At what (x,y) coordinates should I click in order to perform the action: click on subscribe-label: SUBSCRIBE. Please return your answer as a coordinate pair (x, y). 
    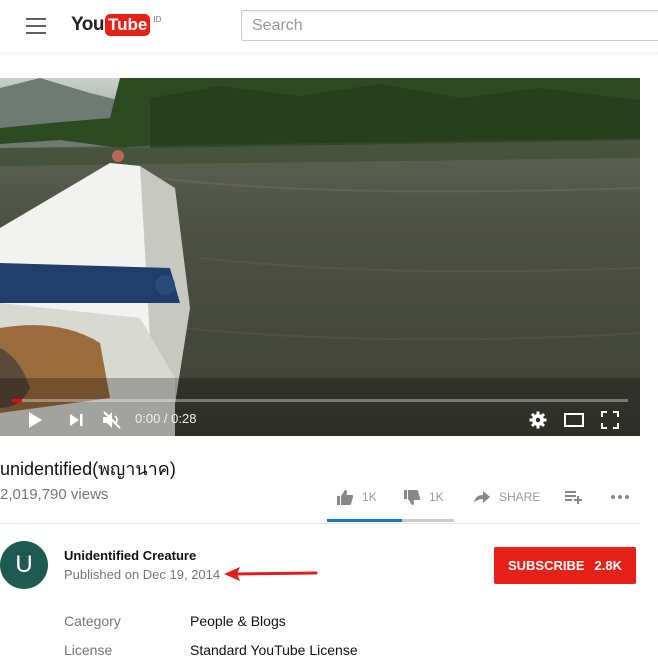
    Looking at the image, I should click on (546, 565).